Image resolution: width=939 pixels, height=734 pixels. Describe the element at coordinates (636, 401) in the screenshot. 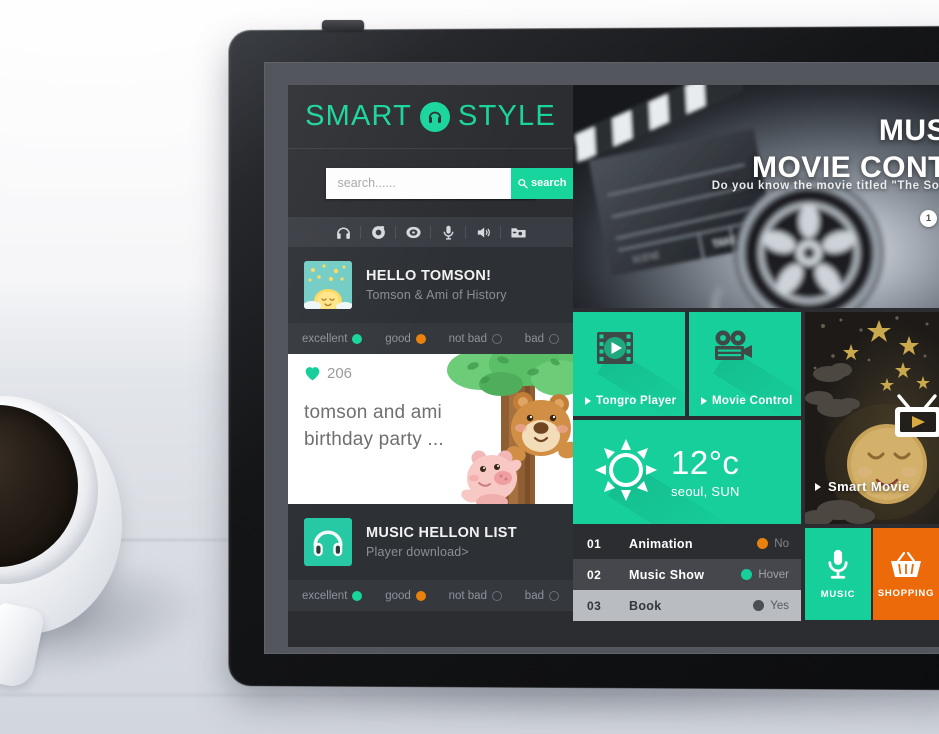

I see `tile-label-text: Tongro Player` at that location.